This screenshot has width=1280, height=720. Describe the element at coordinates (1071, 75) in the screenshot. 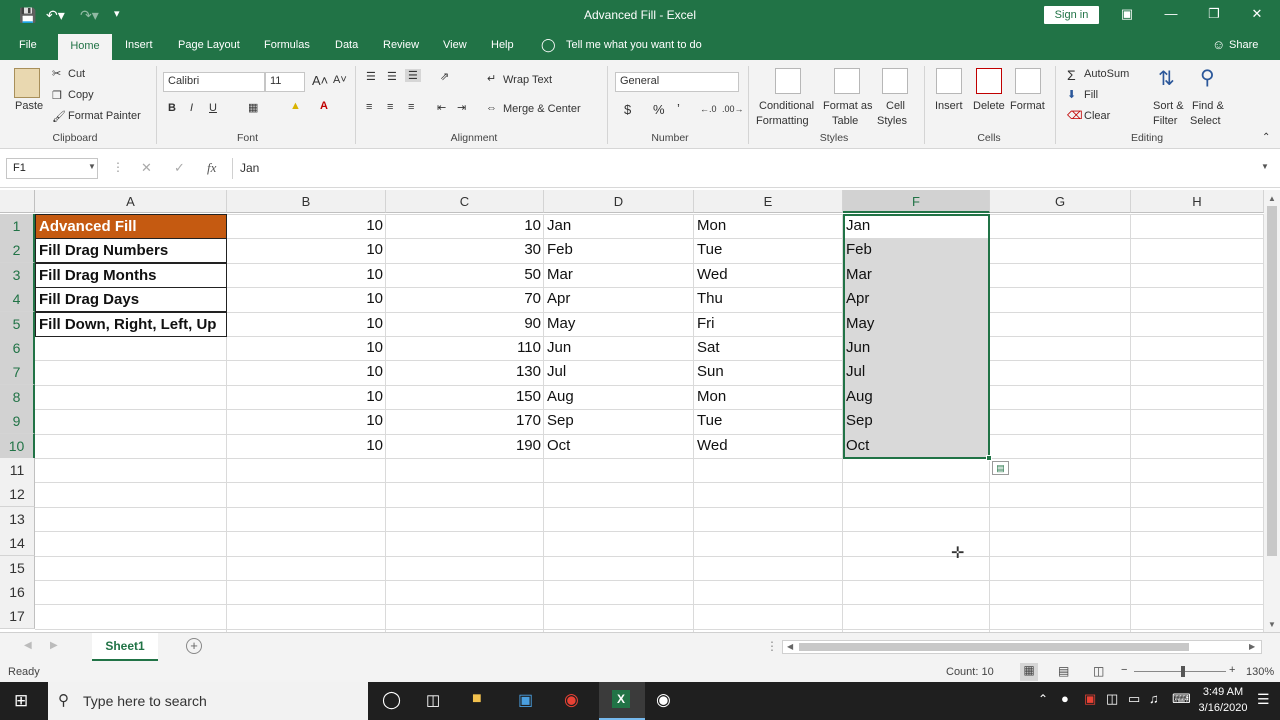

I see `autosum-icon: Σ` at that location.